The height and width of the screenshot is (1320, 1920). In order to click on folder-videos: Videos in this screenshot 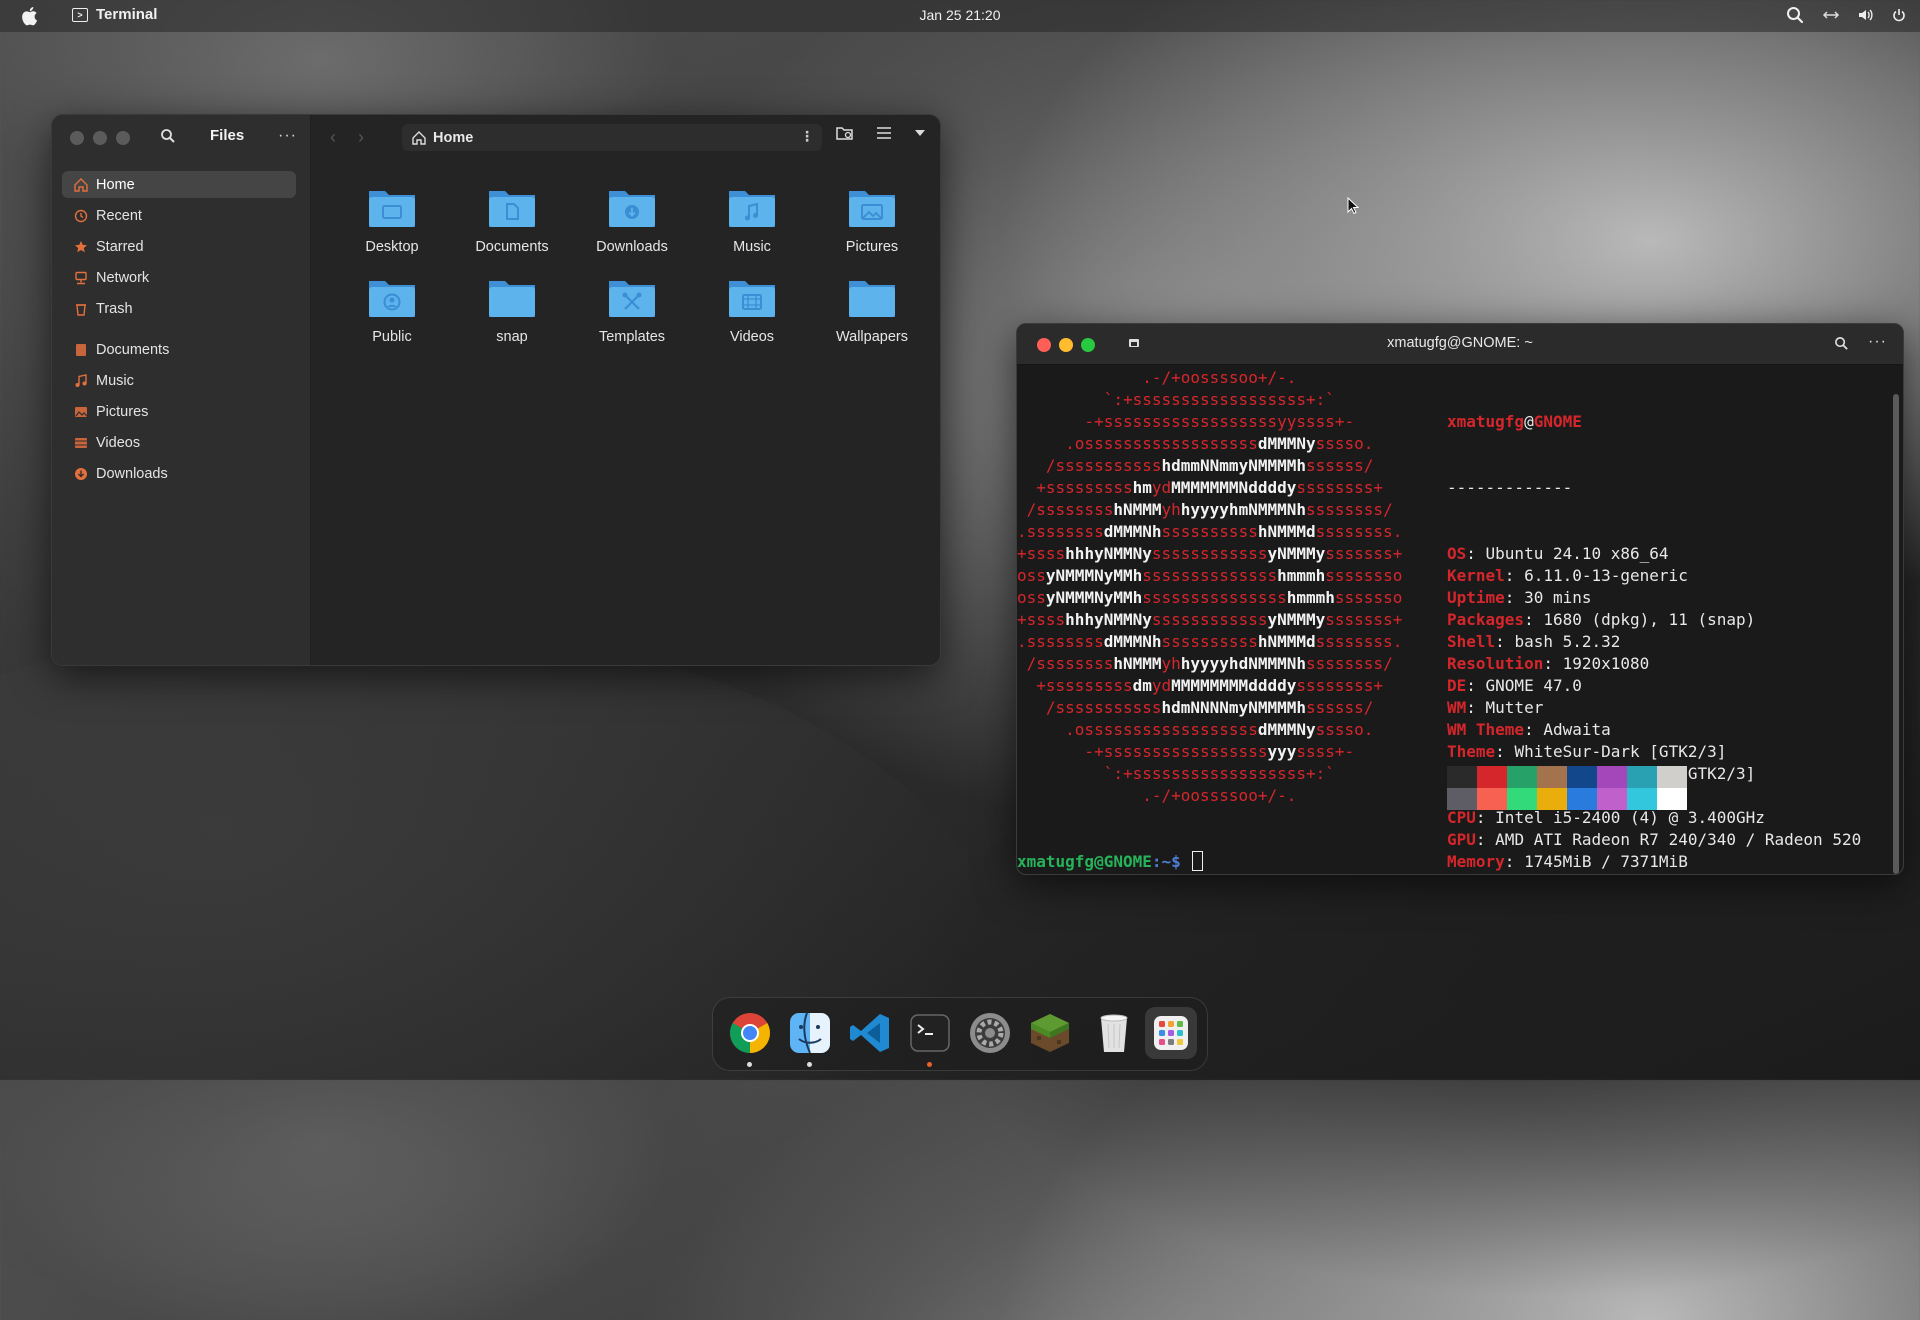, I will do `click(752, 311)`.